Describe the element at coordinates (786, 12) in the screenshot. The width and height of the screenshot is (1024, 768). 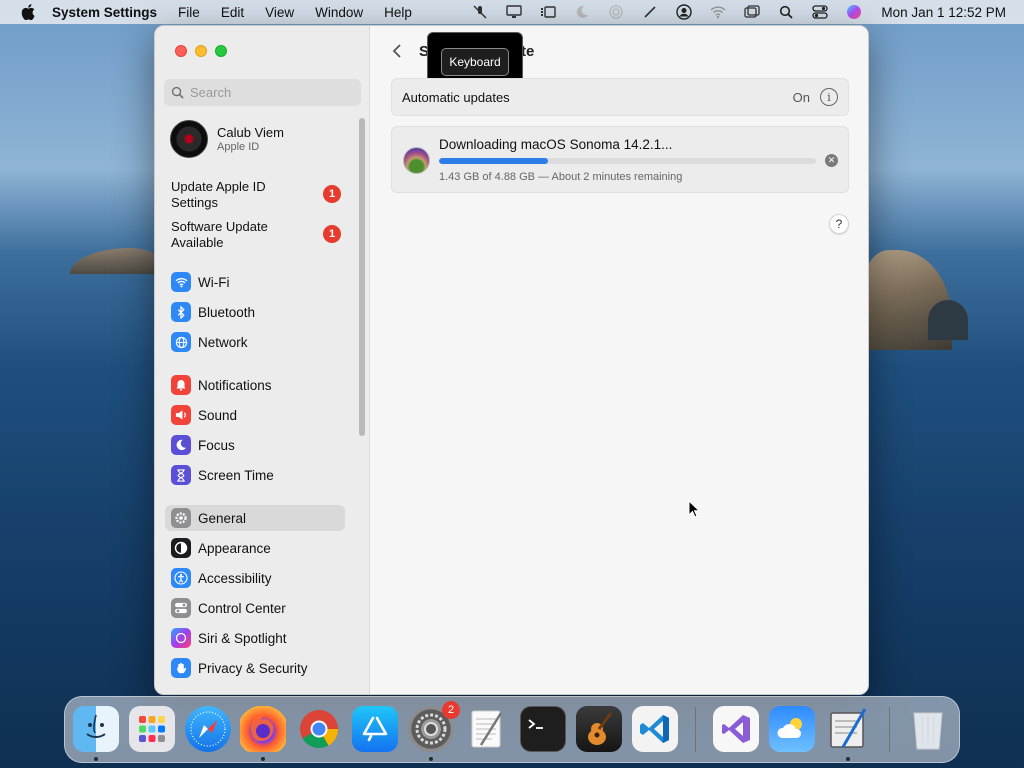
I see `search-icon` at that location.